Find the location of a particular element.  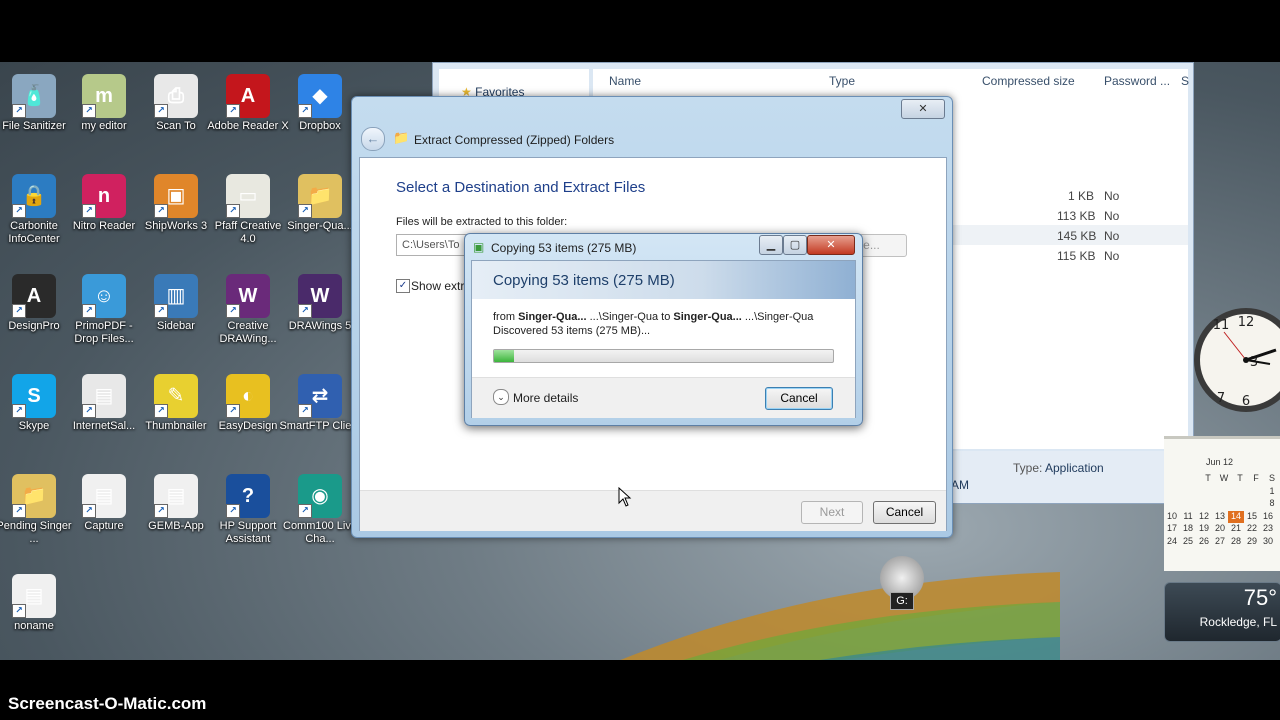

calendar-day: 18 is located at coordinates (1188, 529).